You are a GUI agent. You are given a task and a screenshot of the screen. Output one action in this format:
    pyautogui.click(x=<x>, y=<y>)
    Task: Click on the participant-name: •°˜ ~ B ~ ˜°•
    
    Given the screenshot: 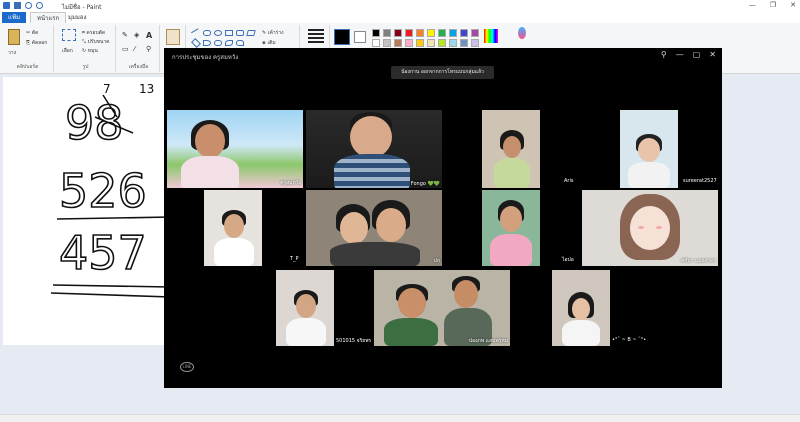 What is the action you would take?
    pyautogui.click(x=629, y=340)
    